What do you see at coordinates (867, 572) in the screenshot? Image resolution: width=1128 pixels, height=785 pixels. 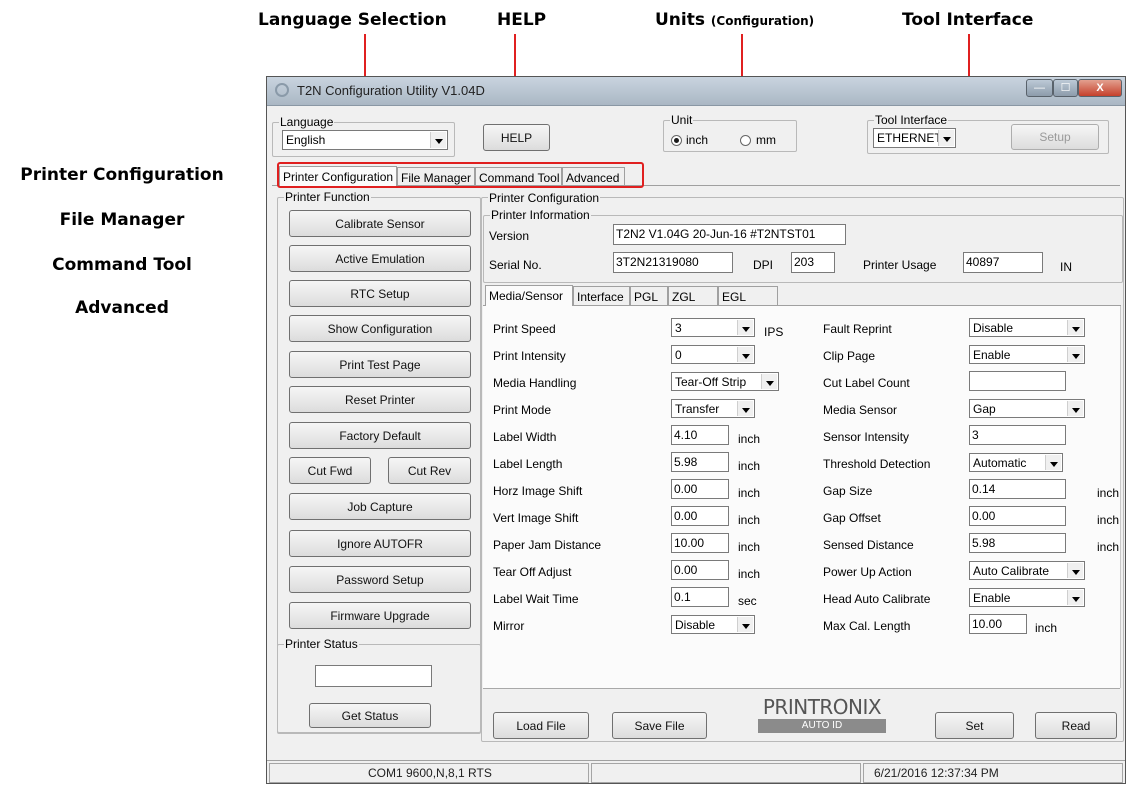 I see `power-up-action-label: Power Up Action` at bounding box center [867, 572].